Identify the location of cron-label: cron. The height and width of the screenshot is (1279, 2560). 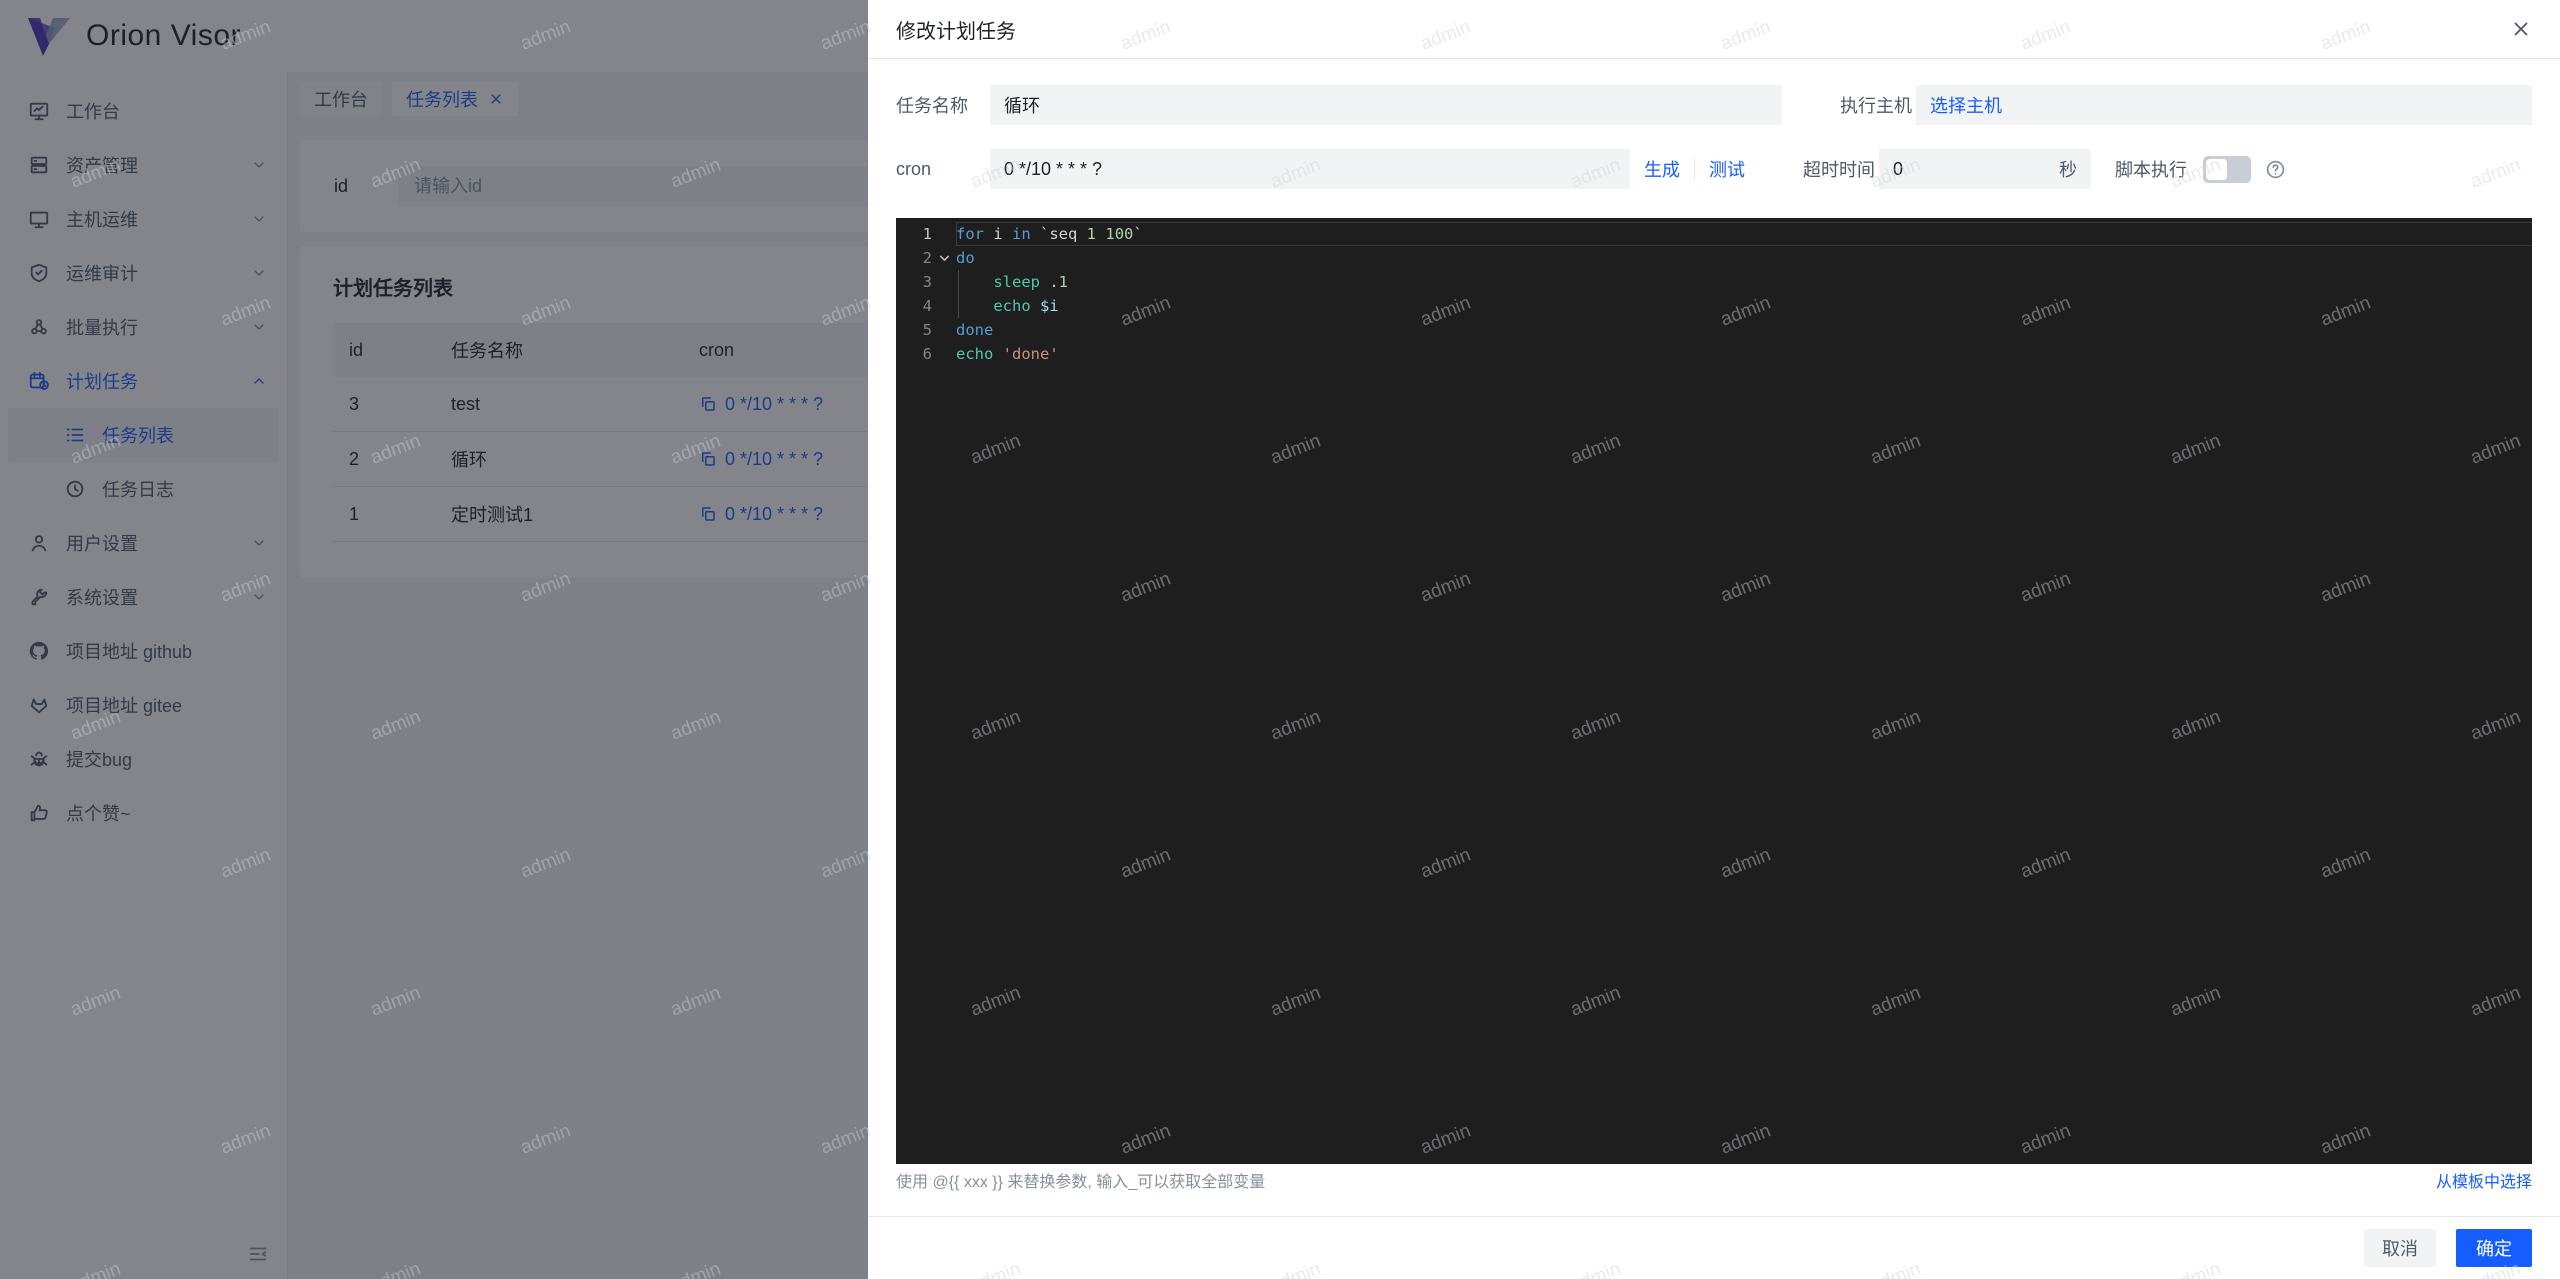
(914, 168).